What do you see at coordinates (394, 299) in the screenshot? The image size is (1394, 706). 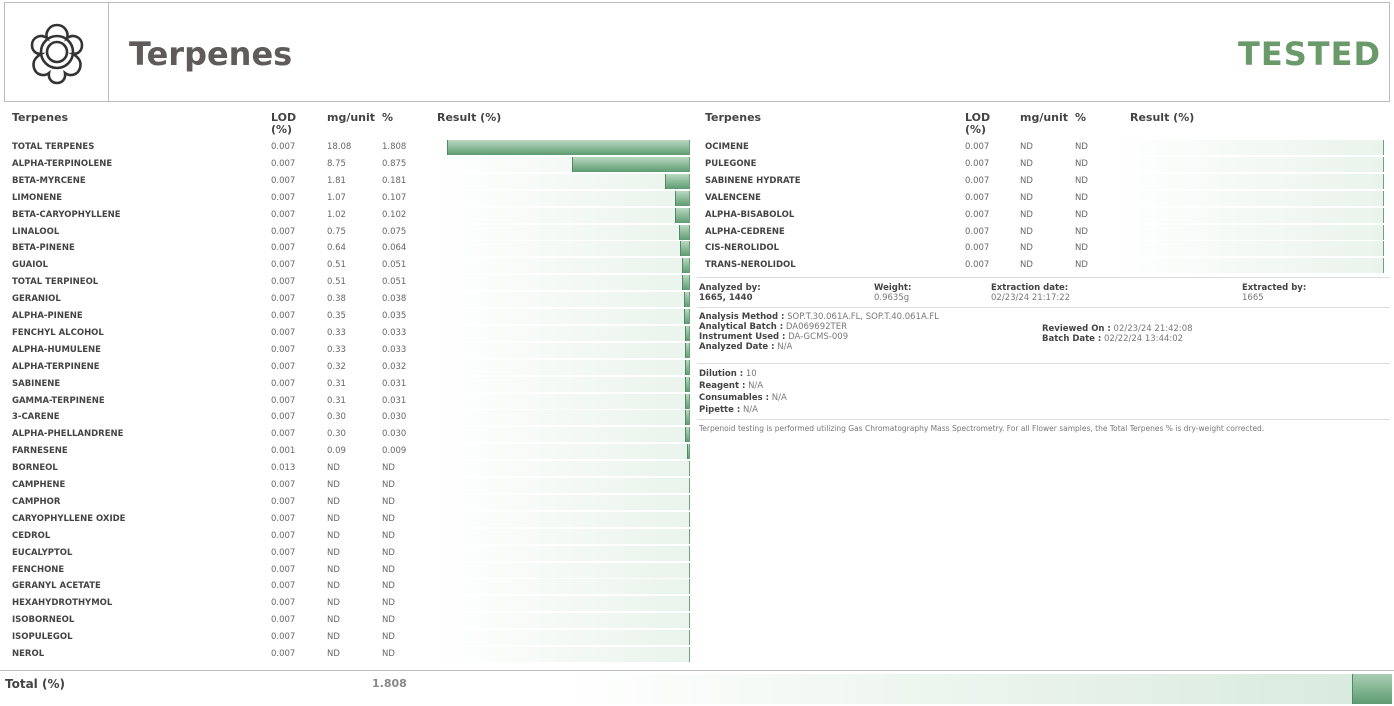 I see `cell-pct: 0.038` at bounding box center [394, 299].